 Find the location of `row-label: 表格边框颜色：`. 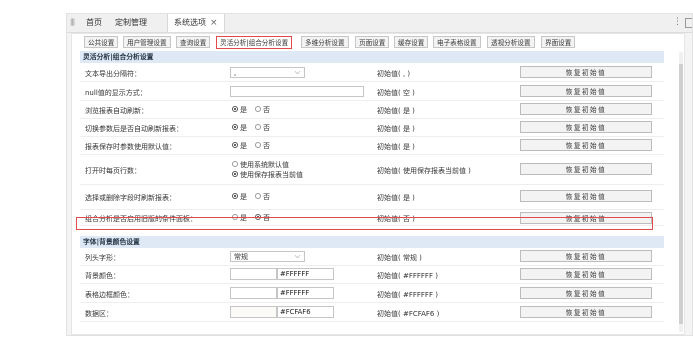

row-label: 表格边框颜色： is located at coordinates (109, 295).